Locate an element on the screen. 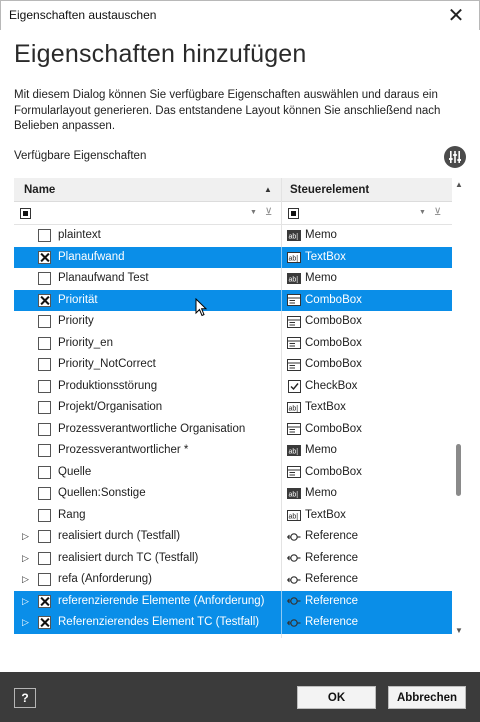 This screenshot has width=480, height=722. scroll-down-icon: ▼ is located at coordinates (459, 630).